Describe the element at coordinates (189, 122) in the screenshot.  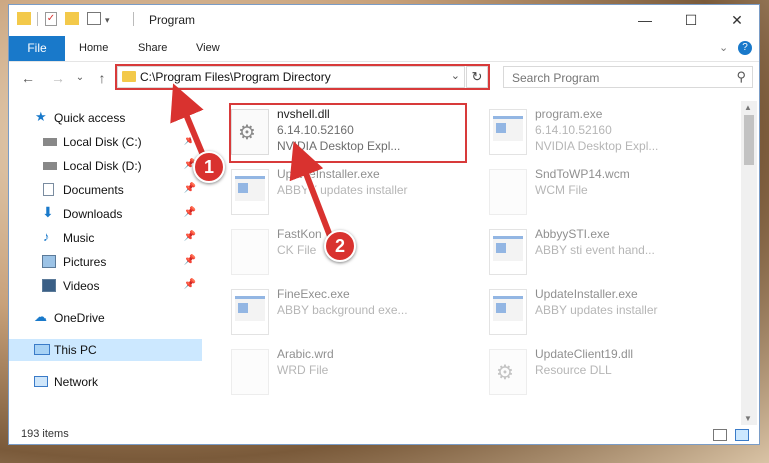
I see `arrow-1-line` at that location.